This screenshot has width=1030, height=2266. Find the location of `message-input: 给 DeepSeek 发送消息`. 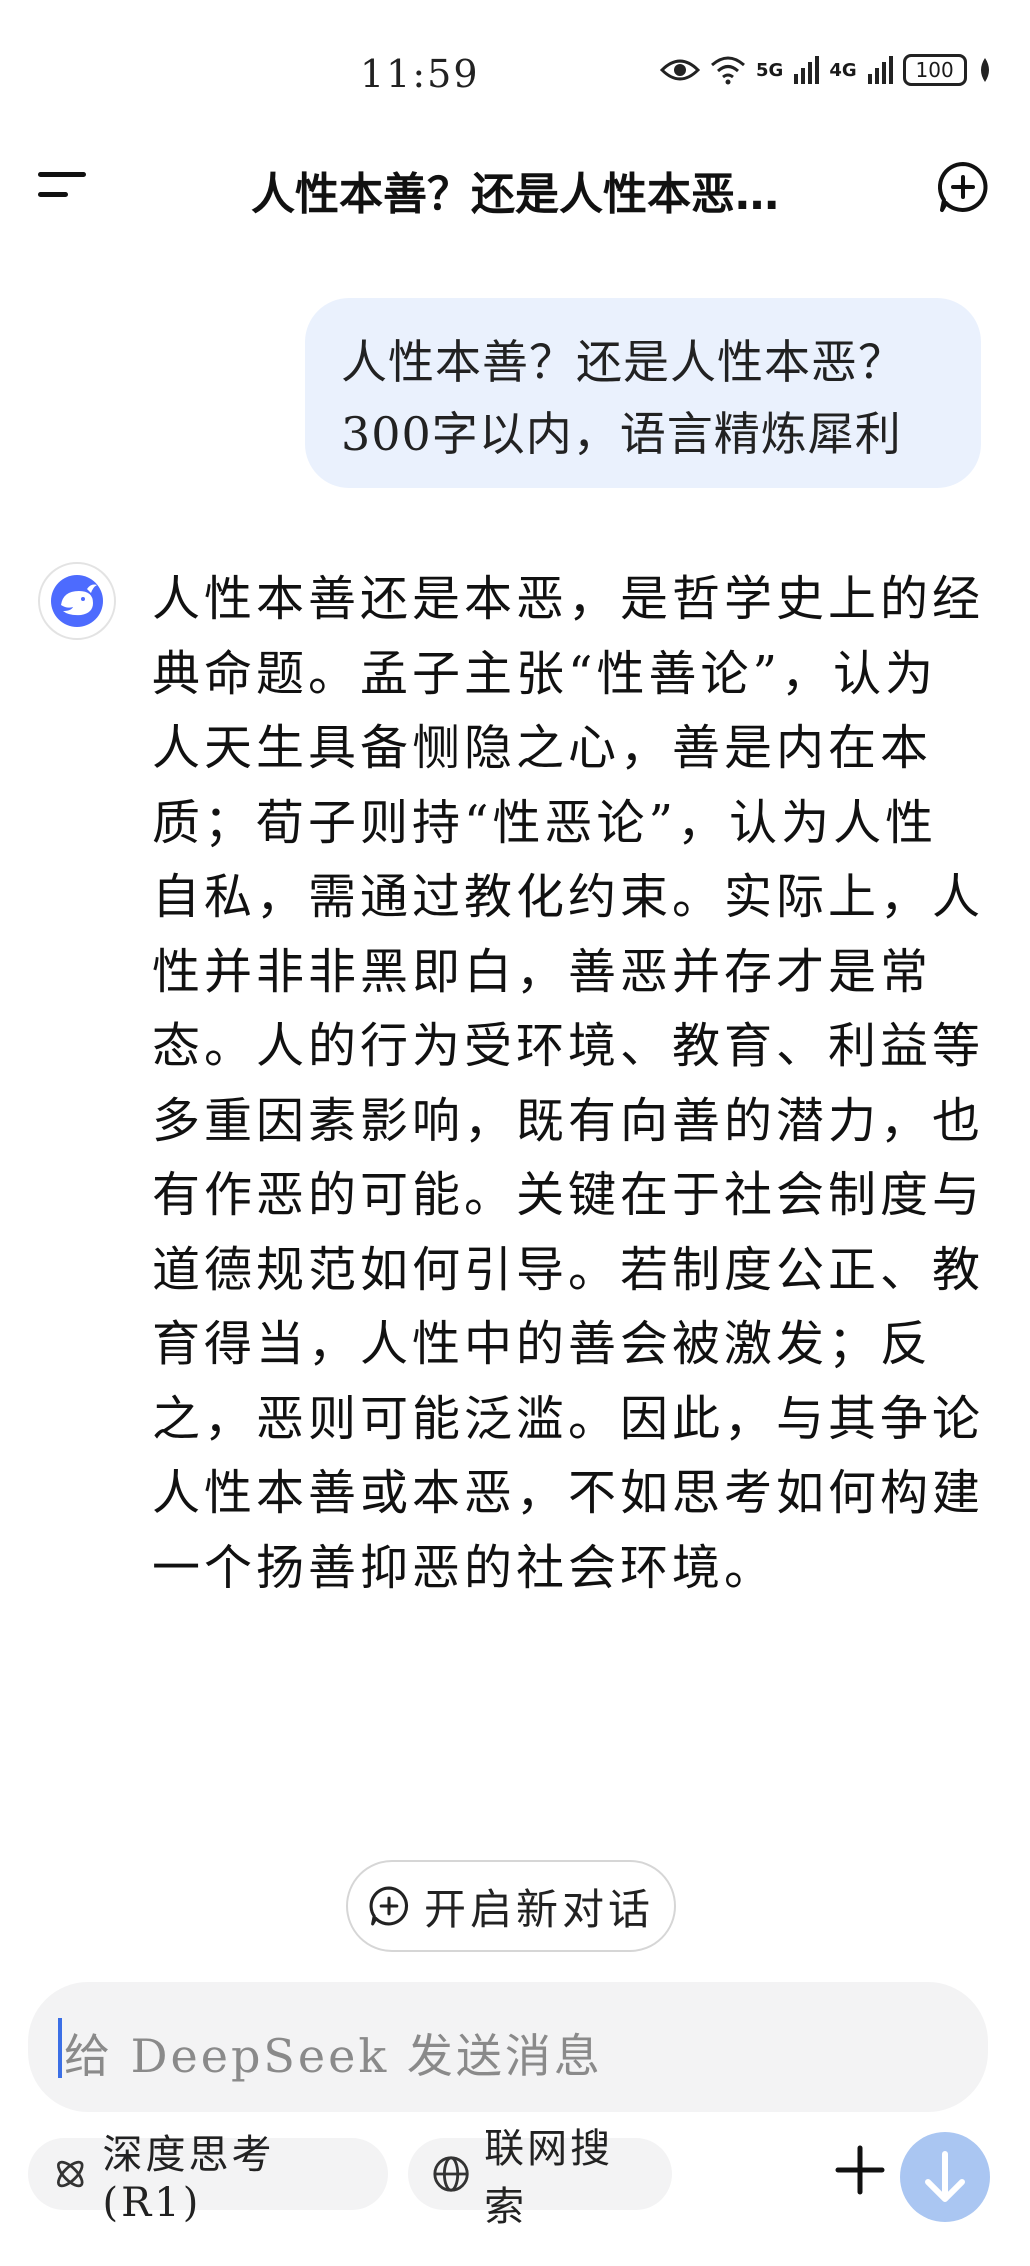

message-input: 给 DeepSeek 发送消息 is located at coordinates (508, 2047).